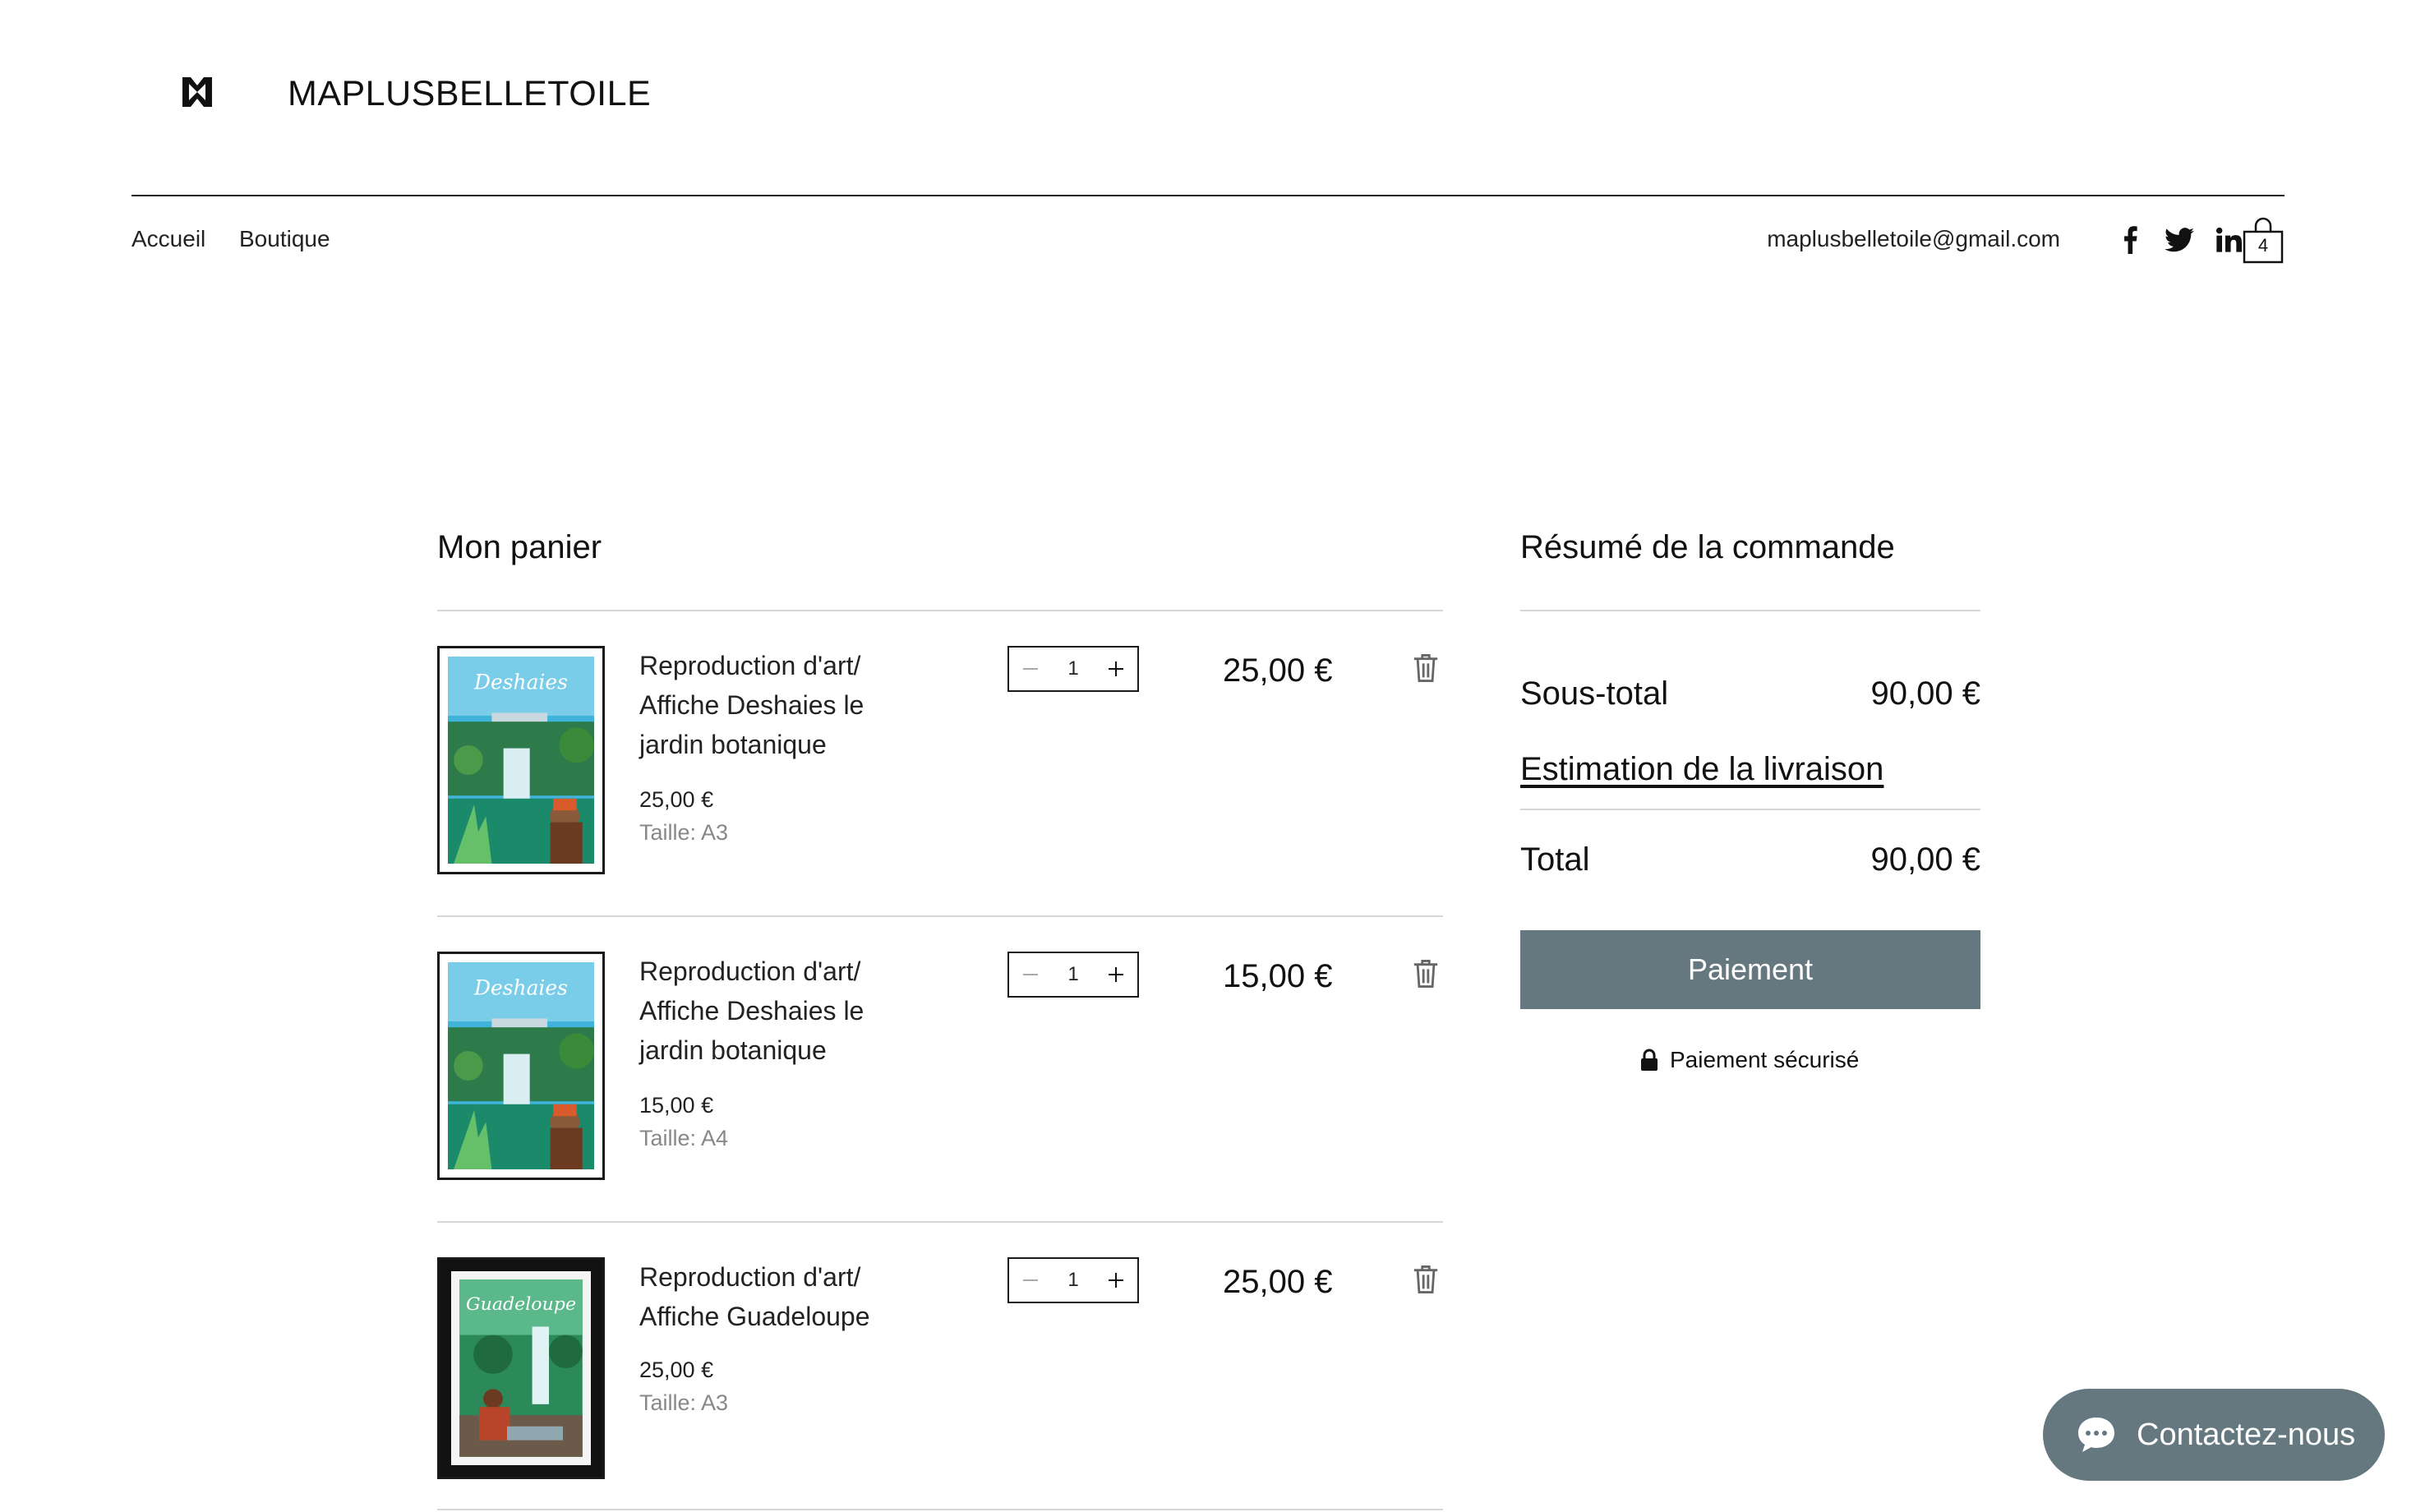 The height and width of the screenshot is (1512, 2416). Describe the element at coordinates (197, 92) in the screenshot. I see `brand-logo-icon` at that location.